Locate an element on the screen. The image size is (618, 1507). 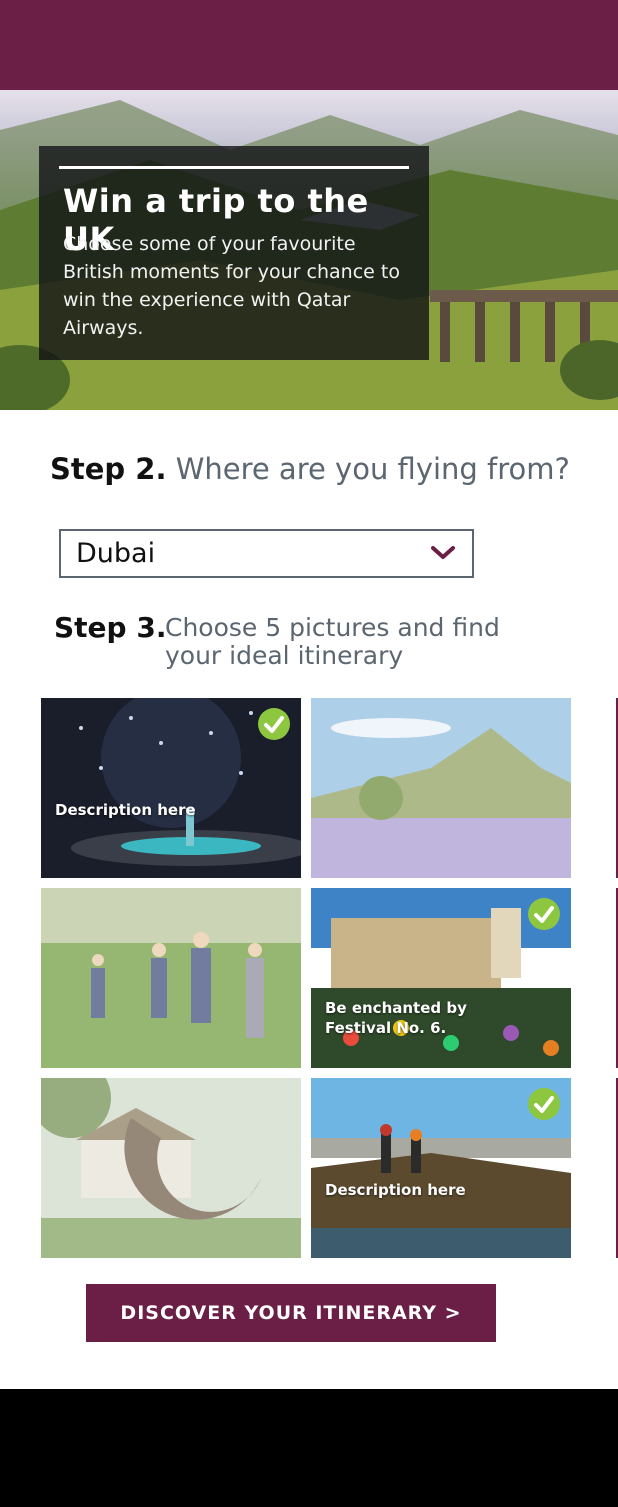
footer is located at coordinates (309, 1448).